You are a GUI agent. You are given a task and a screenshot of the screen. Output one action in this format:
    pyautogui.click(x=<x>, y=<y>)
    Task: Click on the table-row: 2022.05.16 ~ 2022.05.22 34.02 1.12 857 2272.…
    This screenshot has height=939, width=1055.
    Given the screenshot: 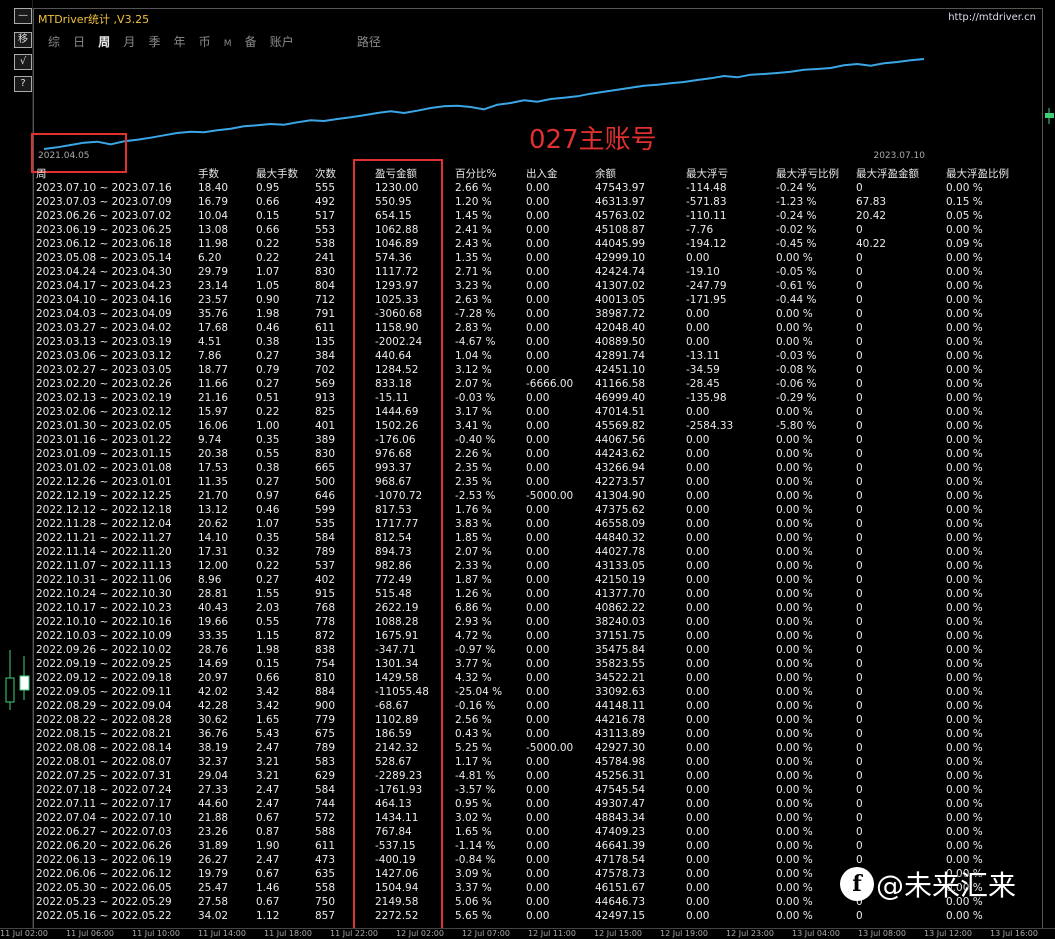 What is the action you would take?
    pyautogui.click(x=526, y=916)
    